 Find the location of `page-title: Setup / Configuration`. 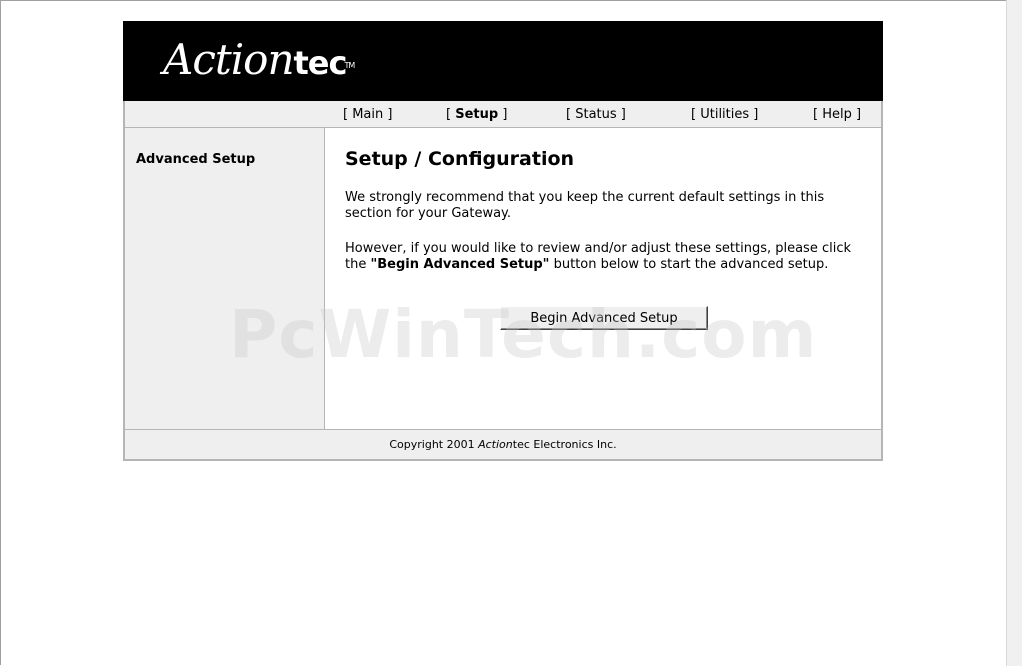

page-title: Setup / Configuration is located at coordinates (460, 159).